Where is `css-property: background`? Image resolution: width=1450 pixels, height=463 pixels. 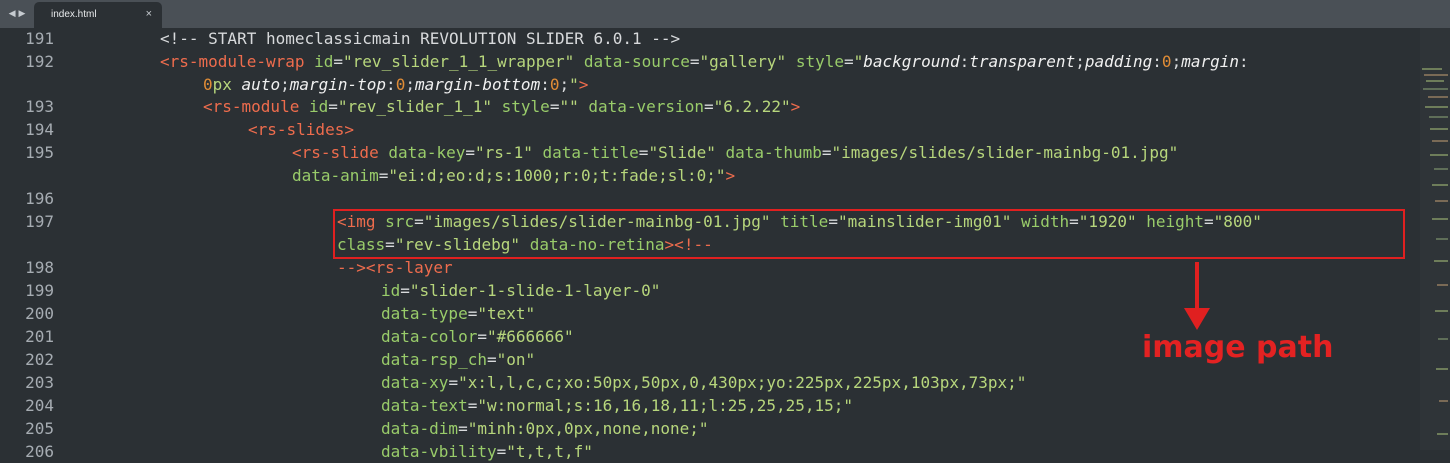
css-property: background is located at coordinates (911, 61).